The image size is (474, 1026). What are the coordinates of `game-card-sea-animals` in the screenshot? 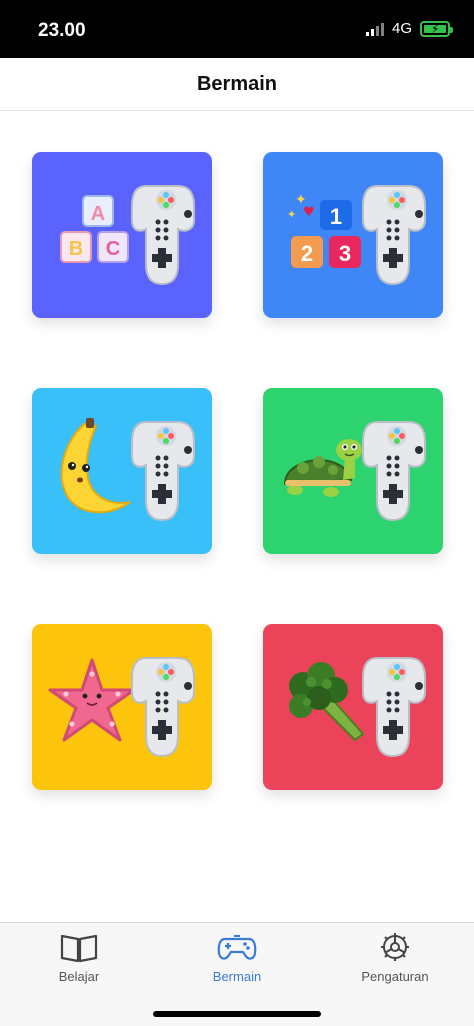 It's located at (122, 707).